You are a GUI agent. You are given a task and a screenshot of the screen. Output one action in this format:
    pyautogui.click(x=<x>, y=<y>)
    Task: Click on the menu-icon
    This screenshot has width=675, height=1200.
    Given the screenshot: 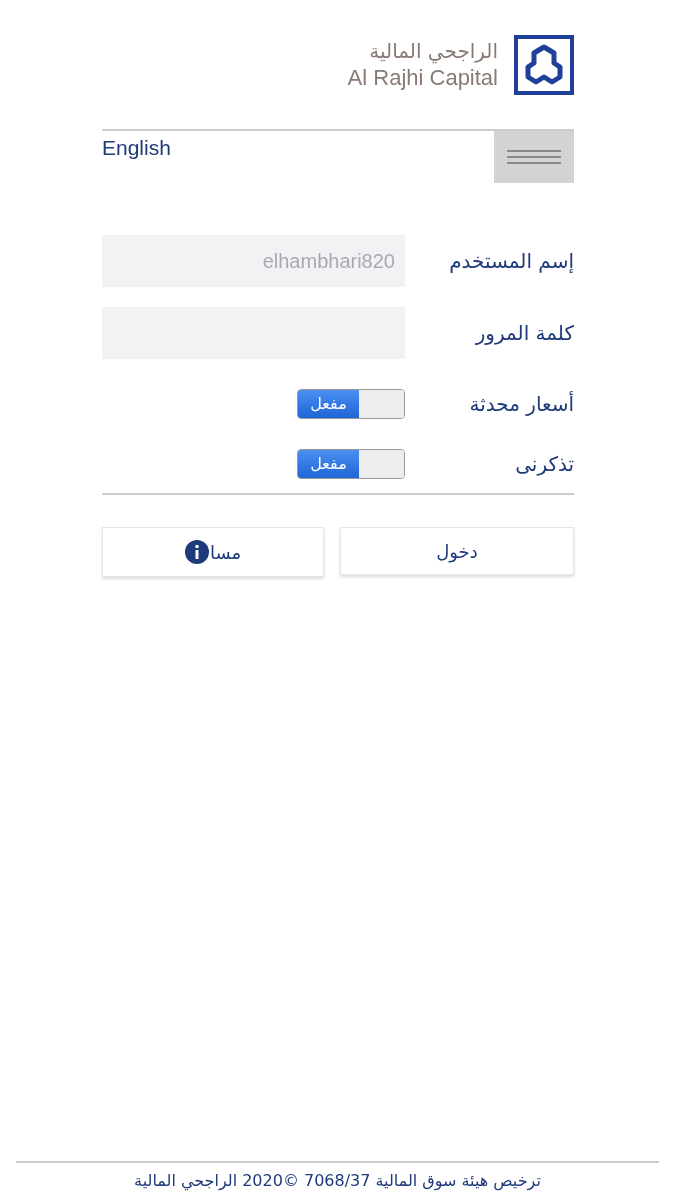 What is the action you would take?
    pyautogui.click(x=534, y=157)
    